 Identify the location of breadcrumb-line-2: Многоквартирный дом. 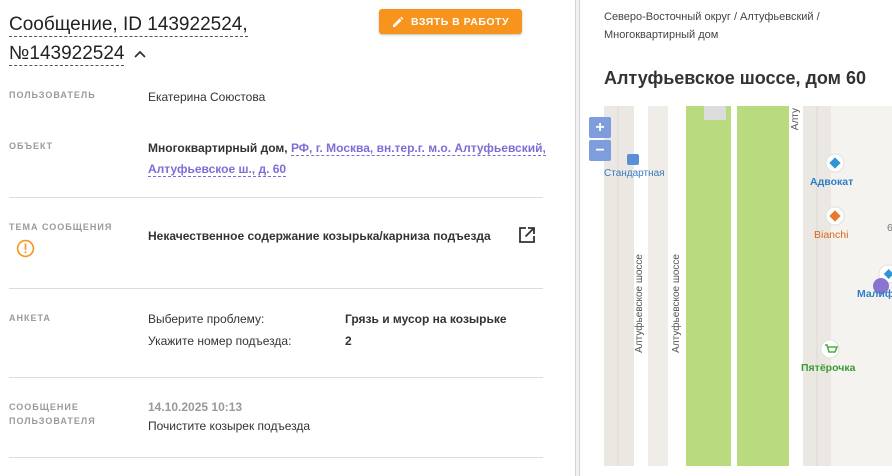
(744, 35).